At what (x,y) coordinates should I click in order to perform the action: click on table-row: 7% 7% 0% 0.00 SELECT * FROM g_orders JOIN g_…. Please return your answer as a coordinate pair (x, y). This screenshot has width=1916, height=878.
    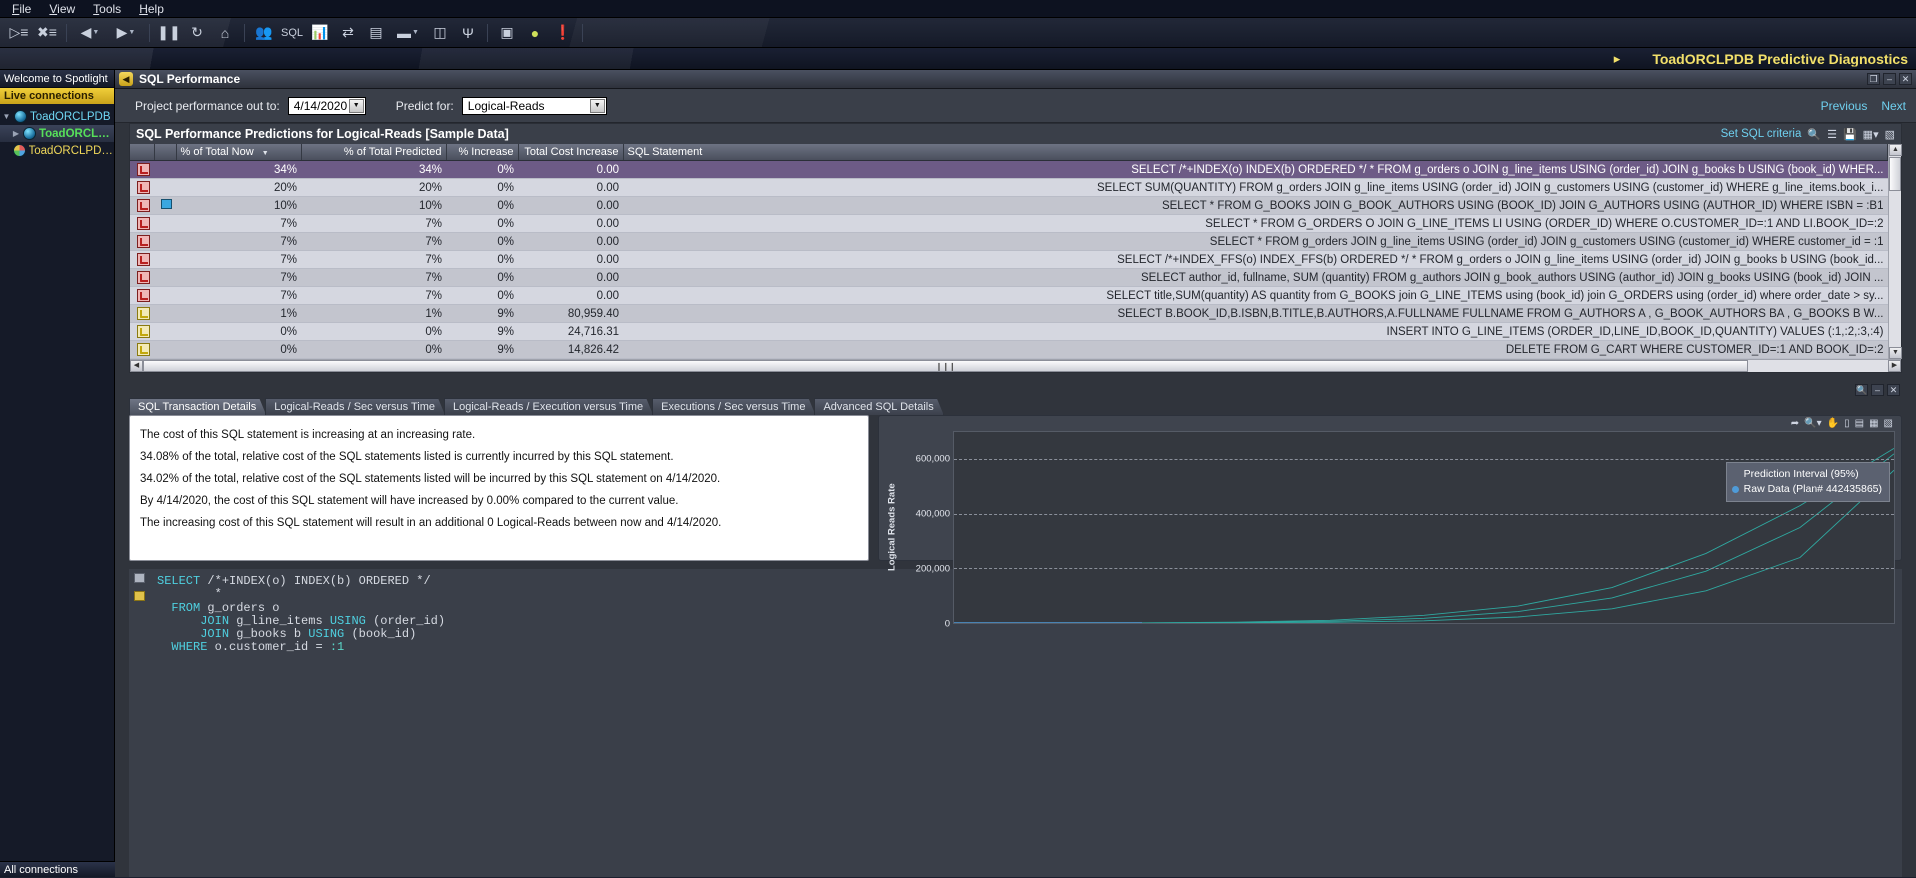
    Looking at the image, I should click on (1009, 241).